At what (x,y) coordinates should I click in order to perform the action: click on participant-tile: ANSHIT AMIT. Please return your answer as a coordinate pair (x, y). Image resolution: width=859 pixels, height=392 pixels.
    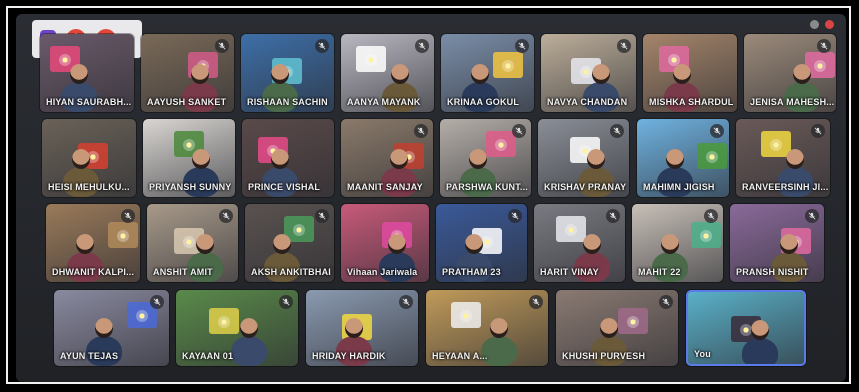
    Looking at the image, I should click on (192, 243).